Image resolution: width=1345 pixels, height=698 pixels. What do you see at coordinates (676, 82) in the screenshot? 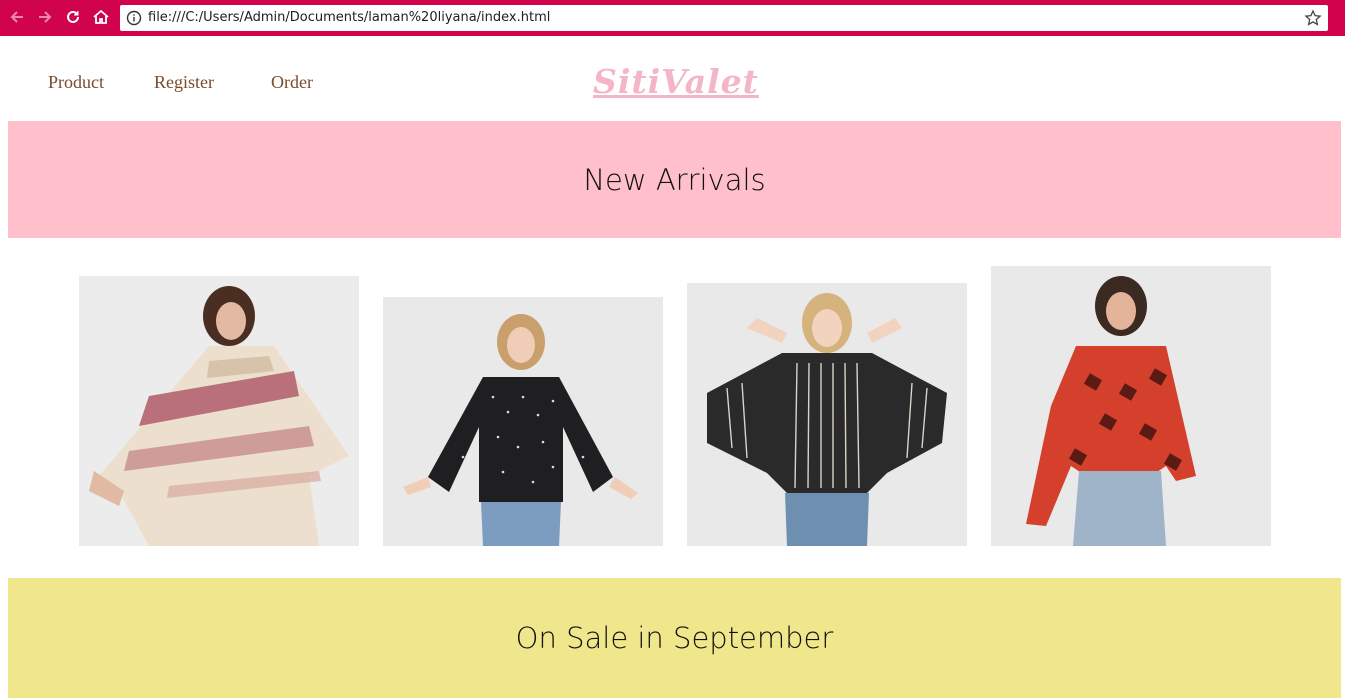
I see `brand-logo: SitiValet` at bounding box center [676, 82].